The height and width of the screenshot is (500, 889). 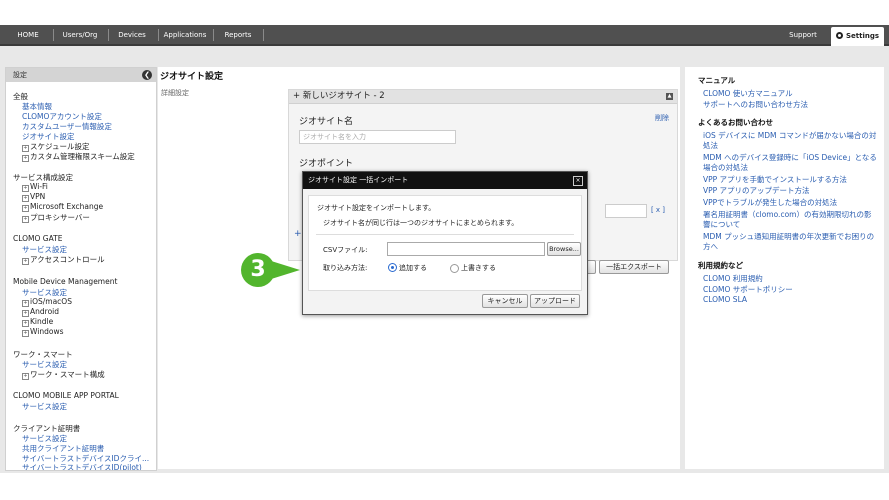 I want to click on dialog-note: ジオサイト名が同じ行は一つのジオサイトにまとめられます。, so click(x=421, y=223).